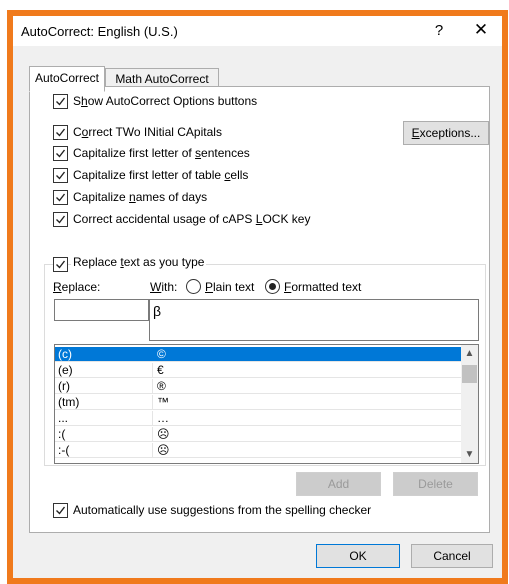 The image size is (509, 584). Describe the element at coordinates (258, 450) in the screenshot. I see `list-item: :-(☹` at that location.